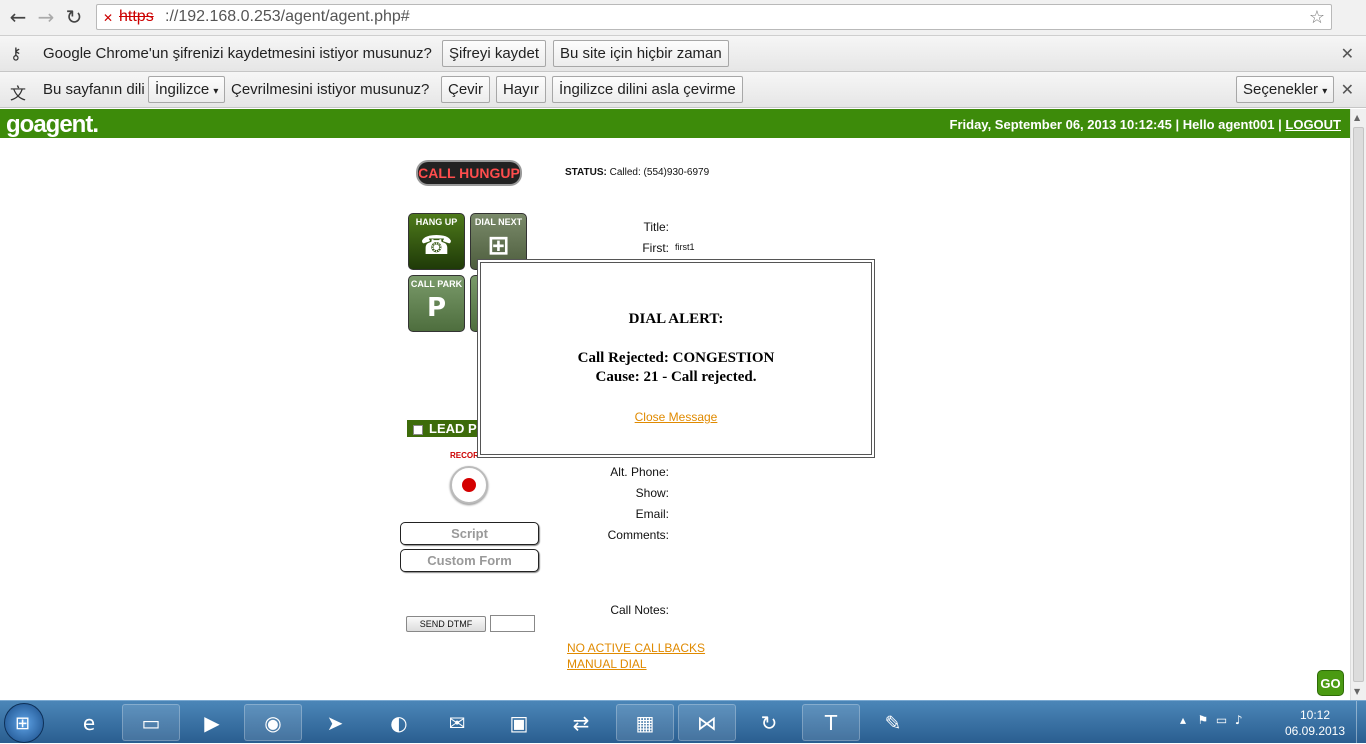 The image size is (1366, 744). Describe the element at coordinates (16, 53) in the screenshot. I see `key-icon: ⚷` at that location.